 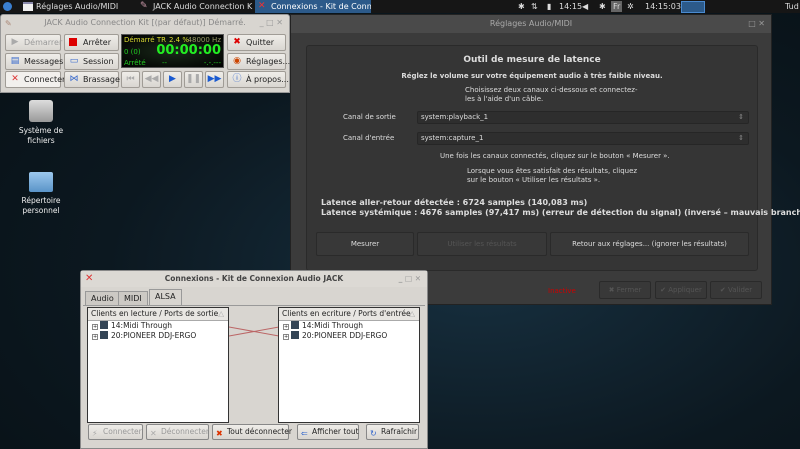 What do you see at coordinates (91, 42) in the screenshot?
I see `stop-button: Arrêter` at bounding box center [91, 42].